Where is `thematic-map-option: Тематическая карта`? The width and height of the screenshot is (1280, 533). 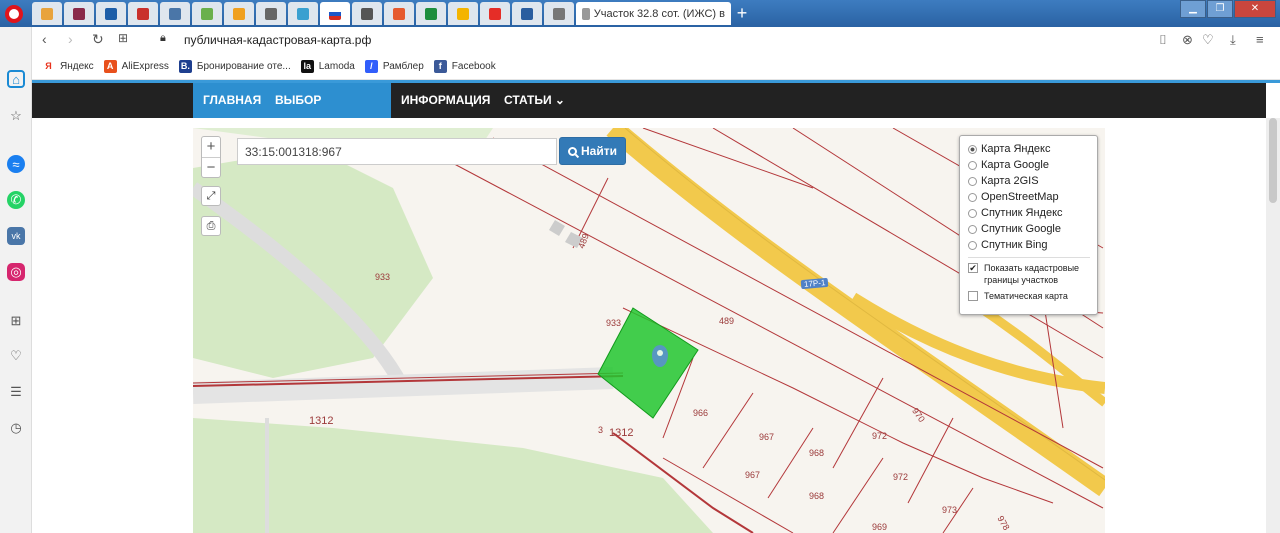 thematic-map-option: Тематическая карта is located at coordinates (1032, 296).